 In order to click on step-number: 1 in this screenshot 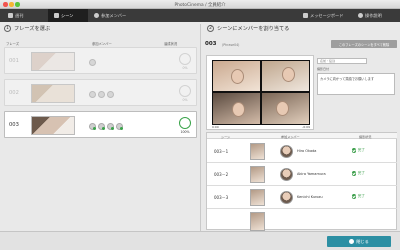, I will do `click(7, 28)`.